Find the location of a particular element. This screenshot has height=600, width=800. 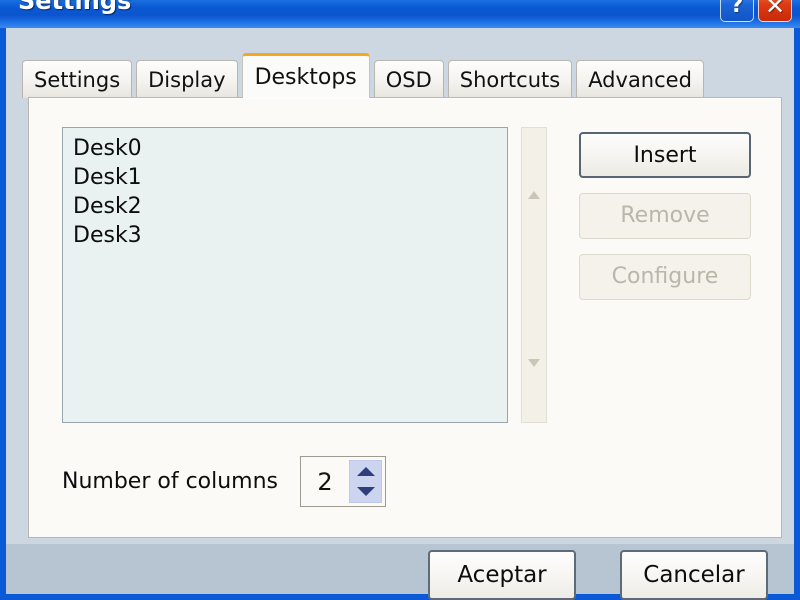

remove-button: Remove is located at coordinates (665, 216).